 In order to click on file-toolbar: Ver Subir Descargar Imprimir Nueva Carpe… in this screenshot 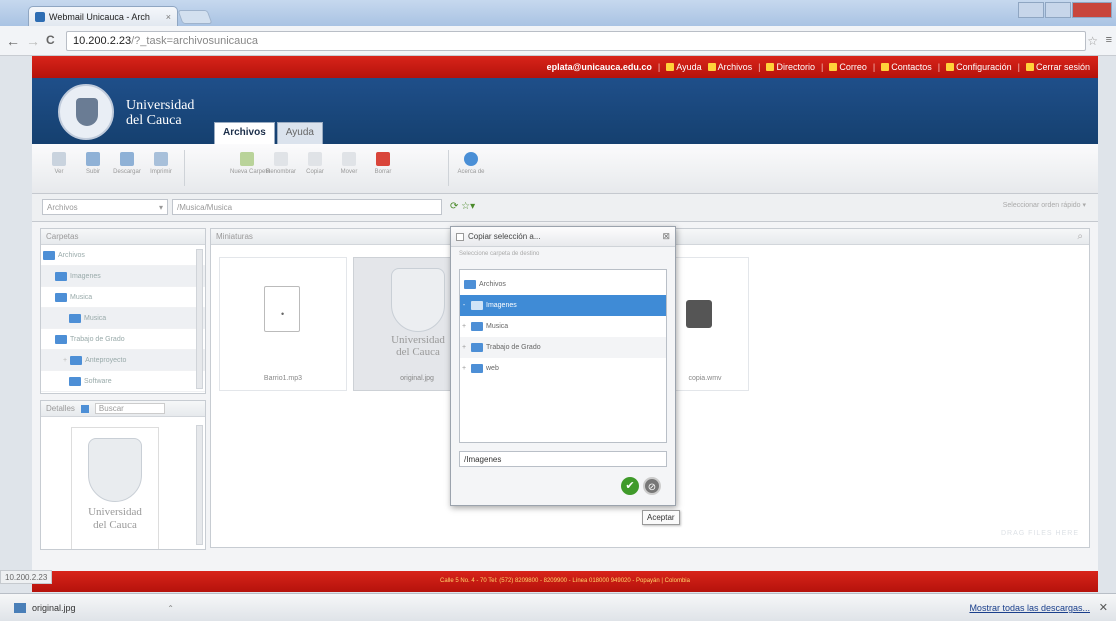, I will do `click(565, 169)`.